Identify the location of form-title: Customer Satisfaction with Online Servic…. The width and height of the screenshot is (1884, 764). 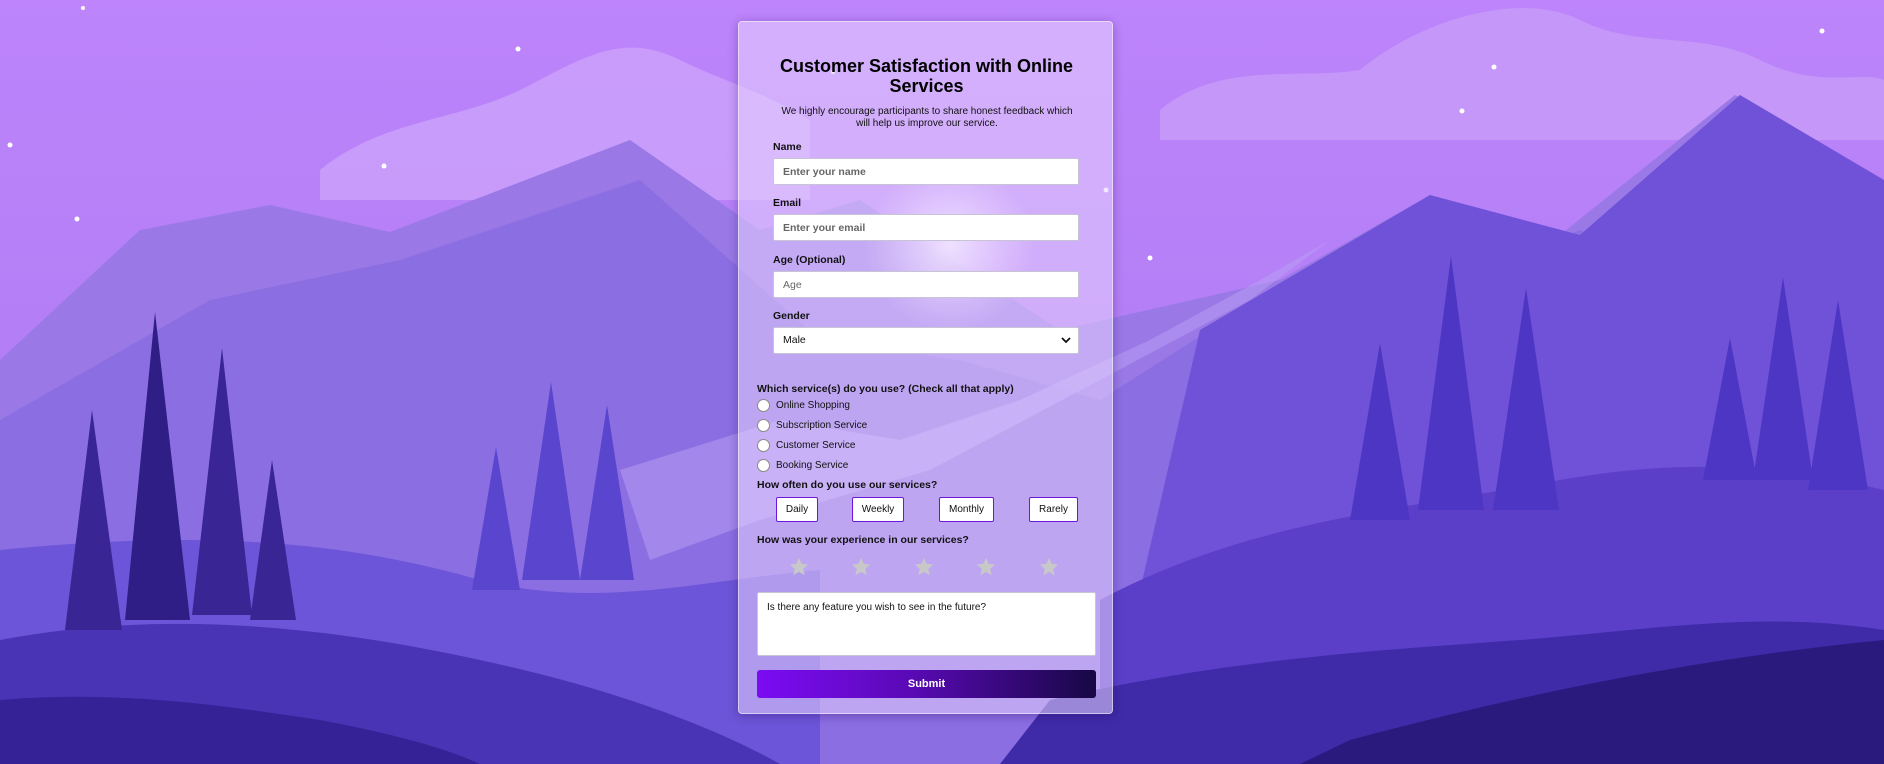
(926, 76).